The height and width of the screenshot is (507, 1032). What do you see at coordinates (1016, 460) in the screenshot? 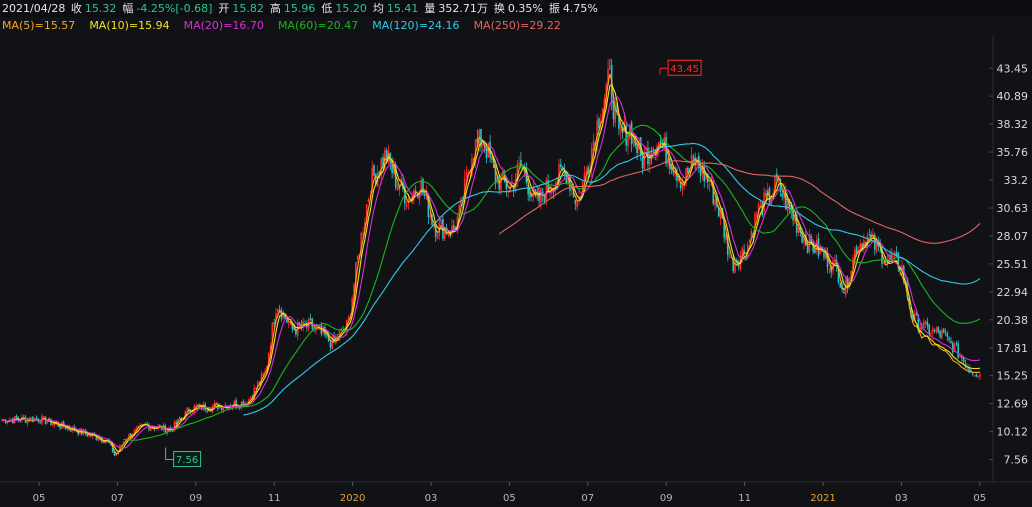
I see `price-tick-label: 7.56` at bounding box center [1016, 460].